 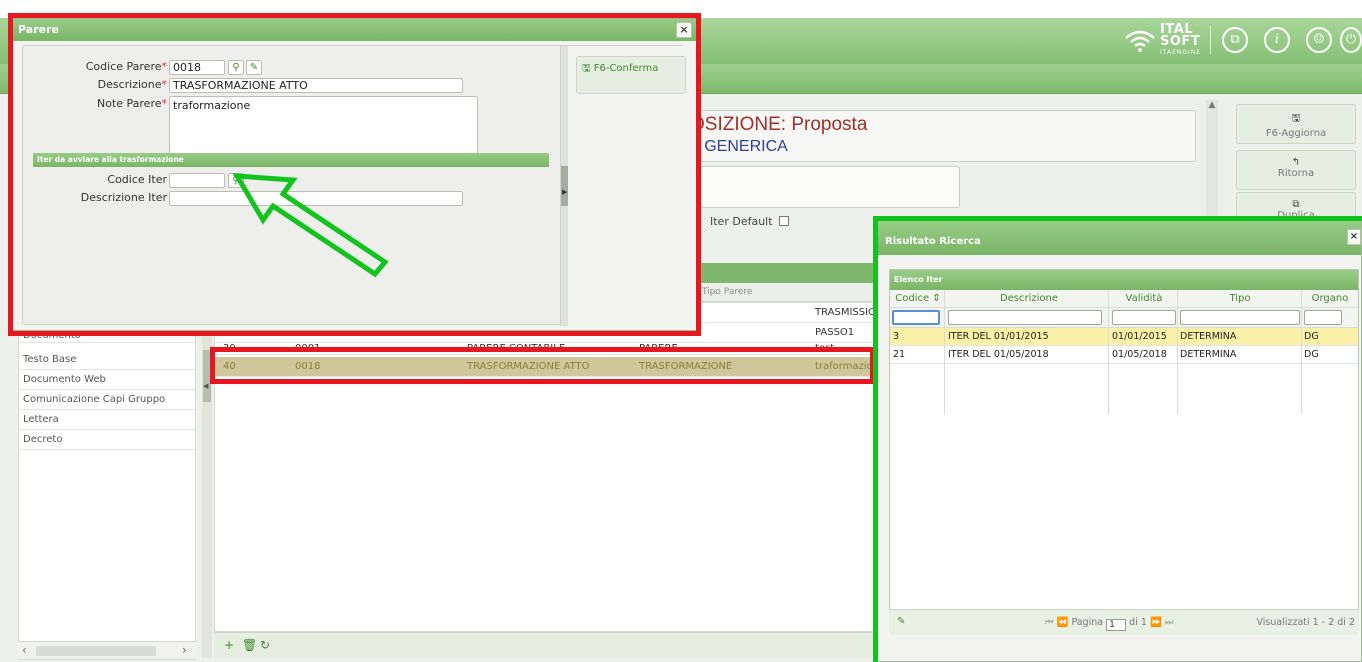 I want to click on aggiorna-label: F6-Aggiorna, so click(x=1296, y=133).